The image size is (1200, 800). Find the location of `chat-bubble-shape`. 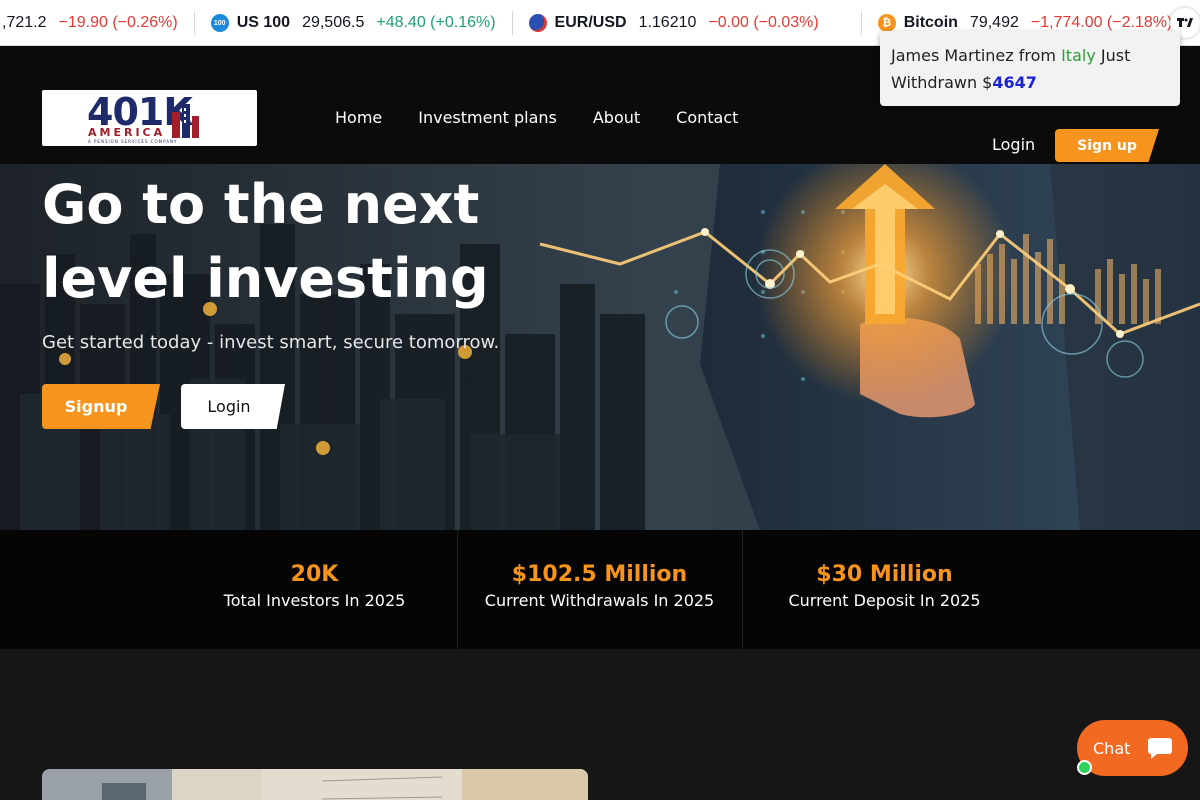

chat-bubble-shape is located at coordinates (1160, 748).